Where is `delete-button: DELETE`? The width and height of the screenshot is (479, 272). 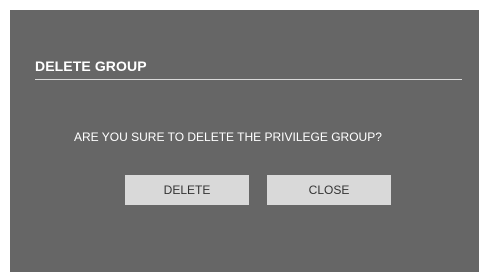
delete-button: DELETE is located at coordinates (187, 190).